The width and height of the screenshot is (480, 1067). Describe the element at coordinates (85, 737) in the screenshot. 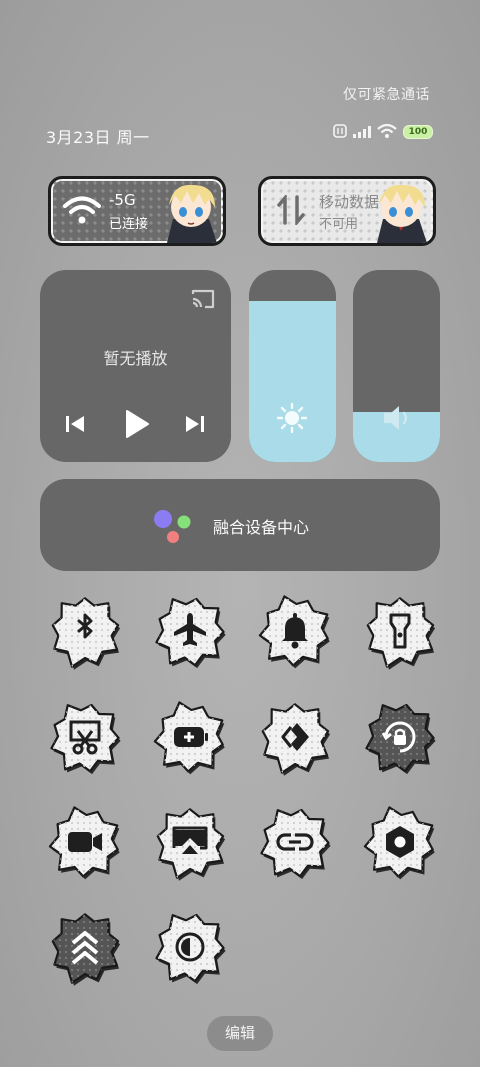

I see `screenshot-toggle` at that location.